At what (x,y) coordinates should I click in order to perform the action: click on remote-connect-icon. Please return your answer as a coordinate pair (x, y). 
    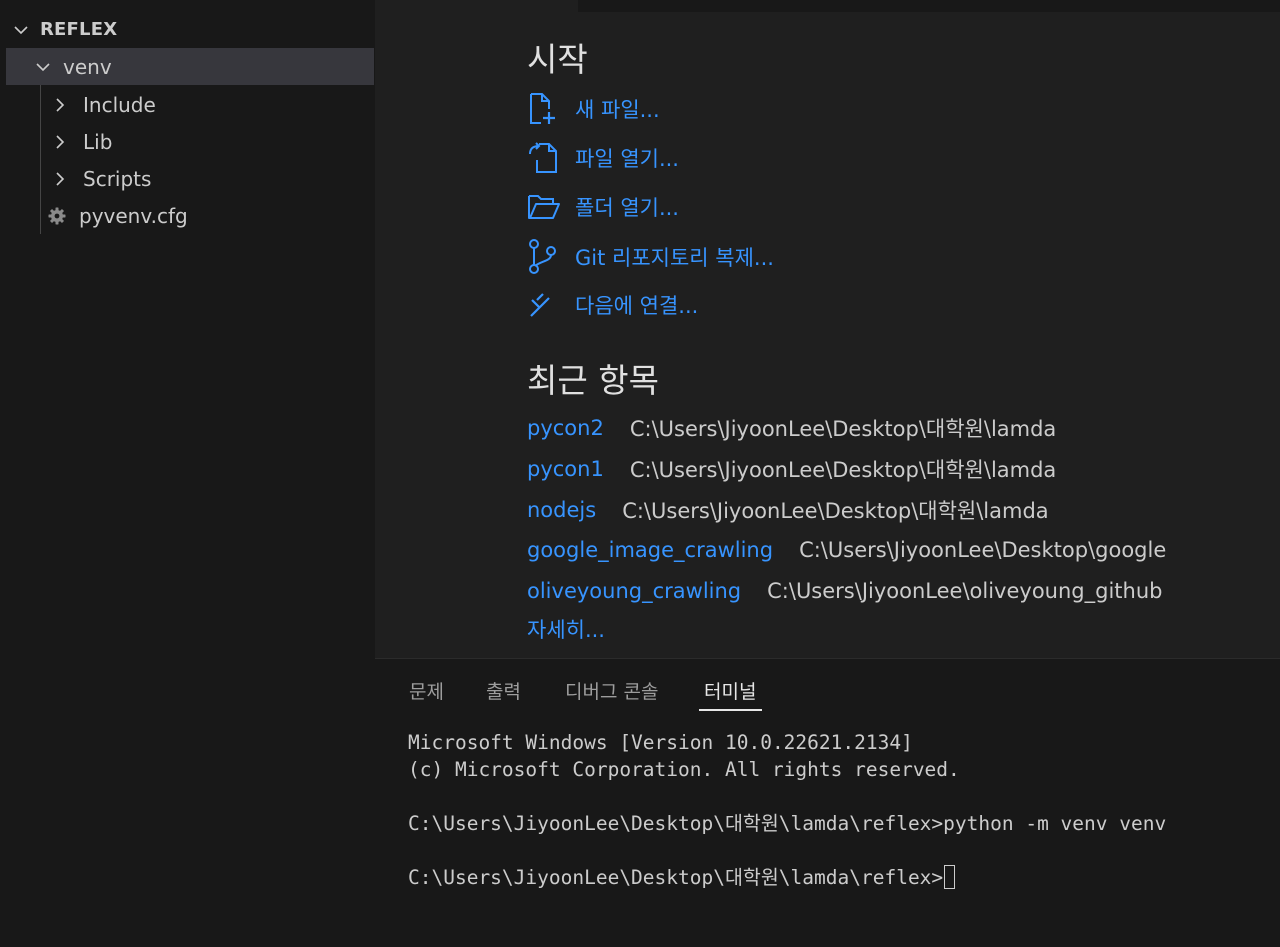
    Looking at the image, I should click on (544, 305).